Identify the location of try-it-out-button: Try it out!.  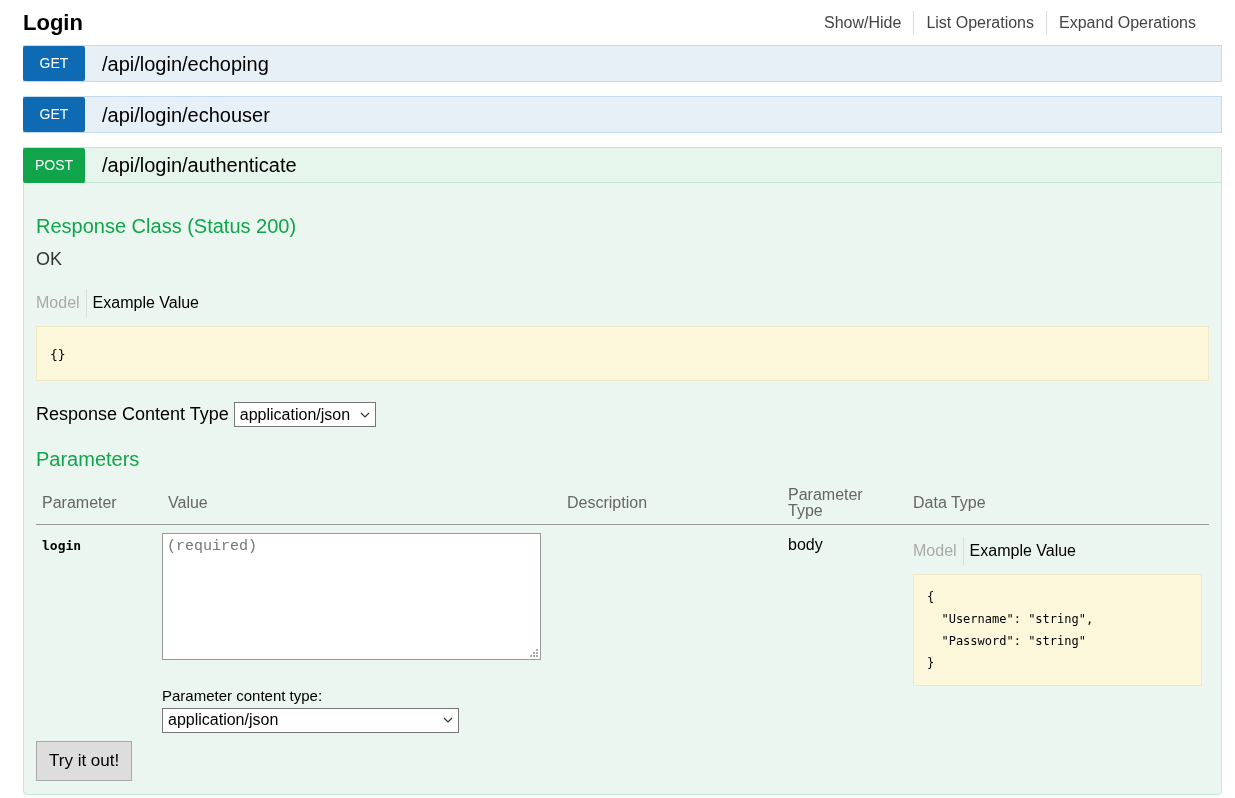
(84, 760).